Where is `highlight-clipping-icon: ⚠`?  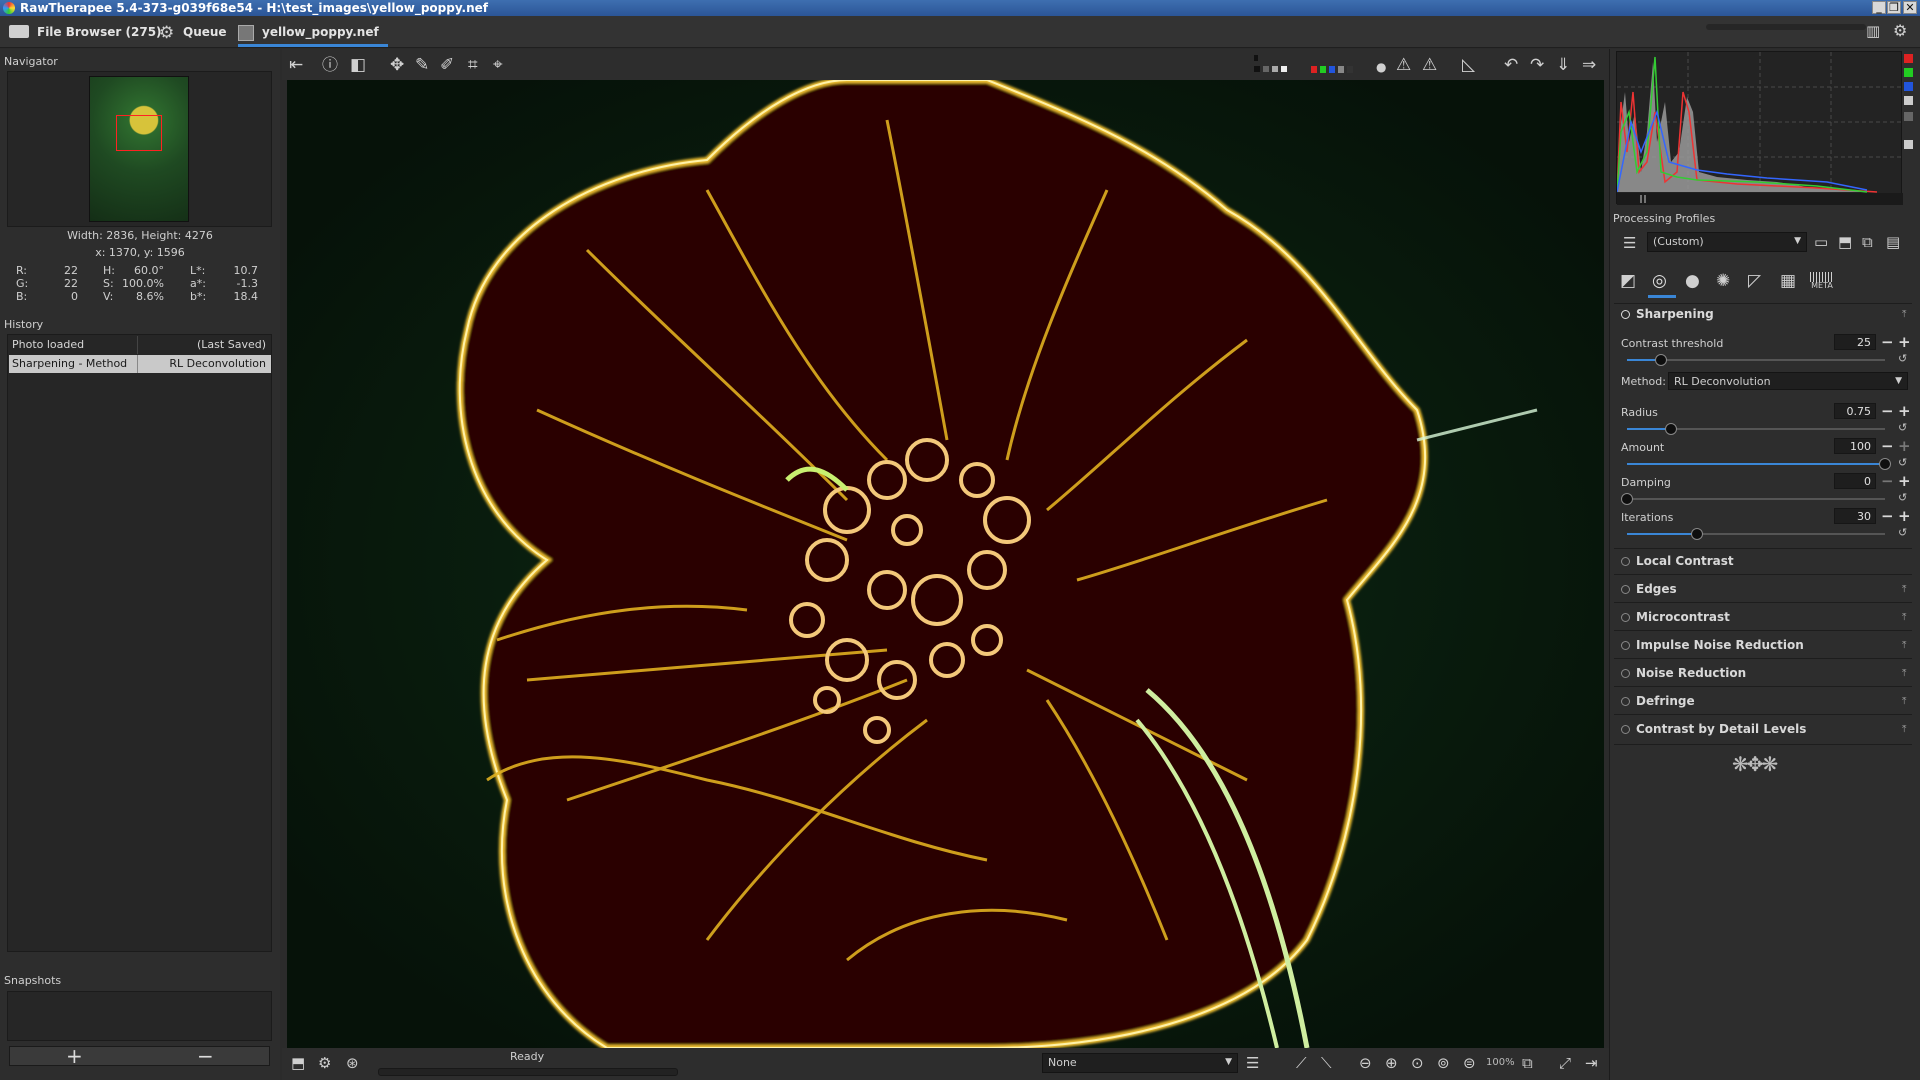 highlight-clipping-icon: ⚠ is located at coordinates (1429, 65).